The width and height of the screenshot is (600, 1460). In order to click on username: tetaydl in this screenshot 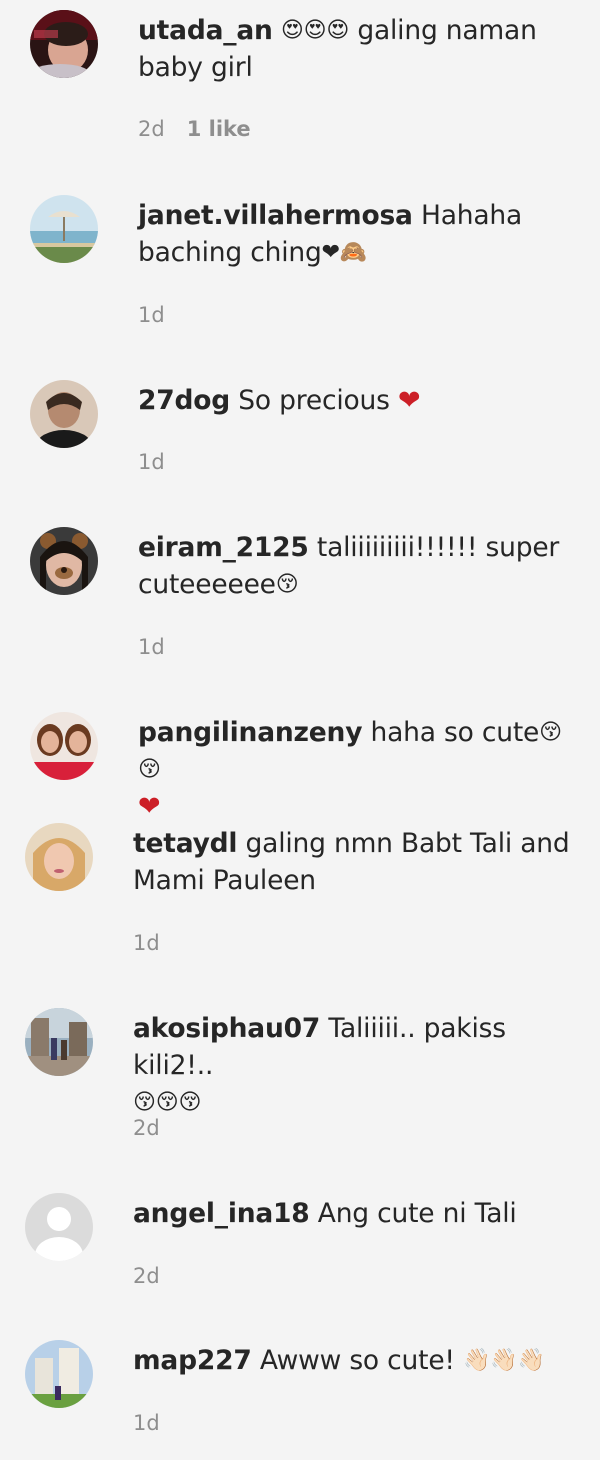, I will do `click(185, 843)`.